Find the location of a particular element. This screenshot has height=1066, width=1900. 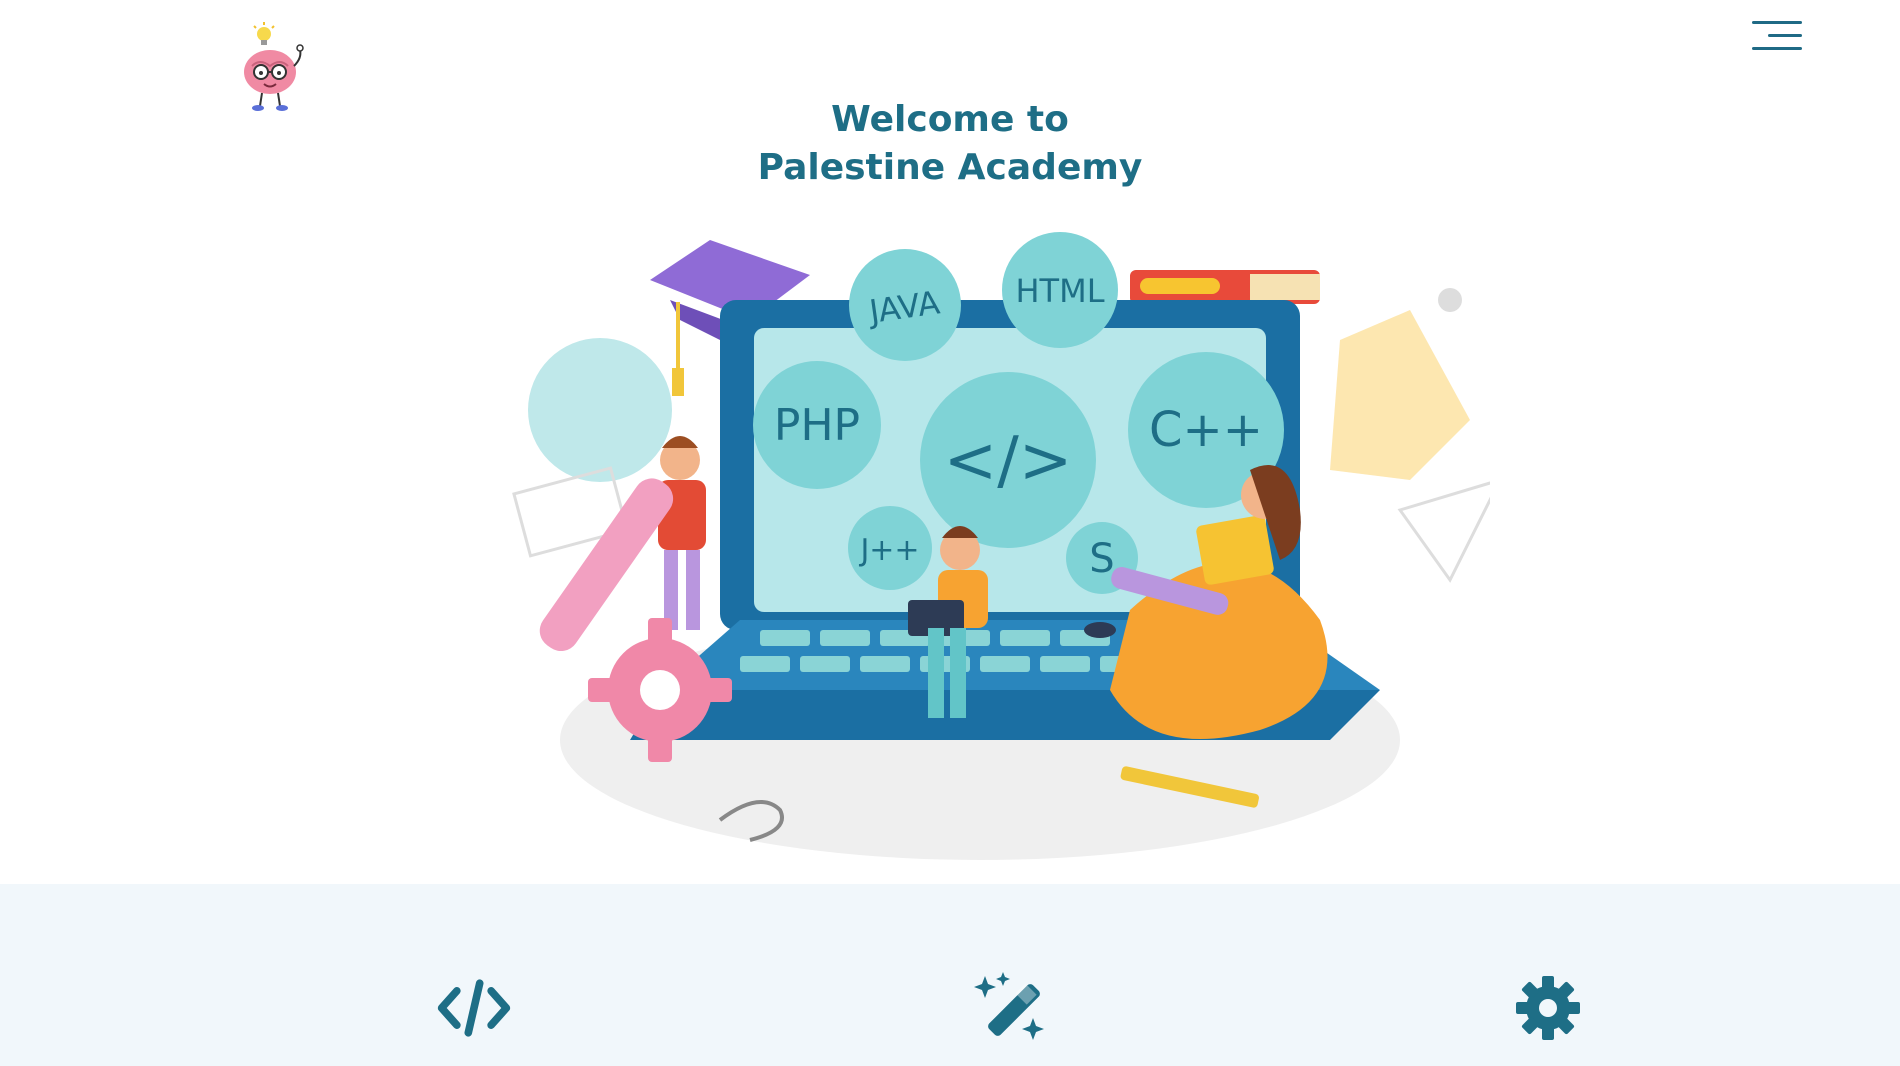

code-icon is located at coordinates (474, 1008).